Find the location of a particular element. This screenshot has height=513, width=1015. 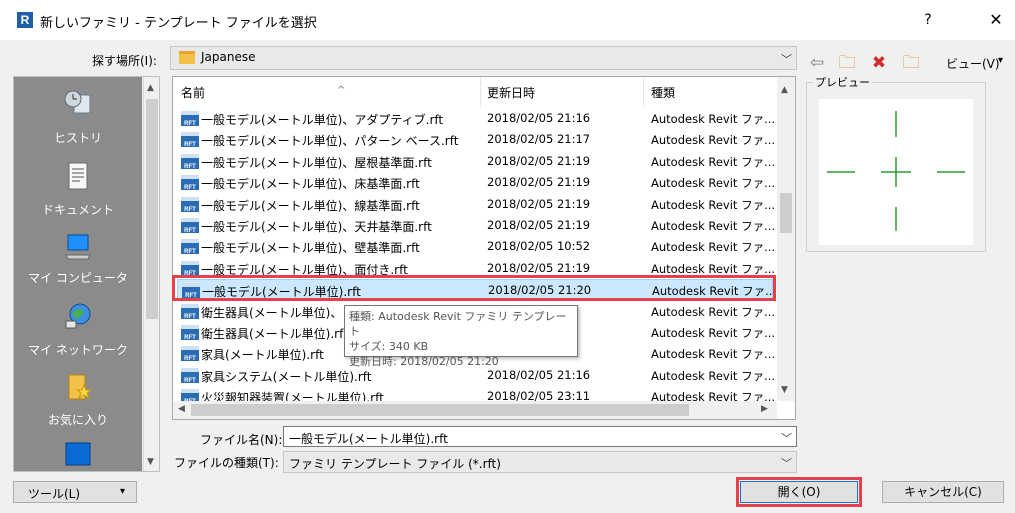

views-dropdown-arrow-icon: ▾ is located at coordinates (1000, 60).